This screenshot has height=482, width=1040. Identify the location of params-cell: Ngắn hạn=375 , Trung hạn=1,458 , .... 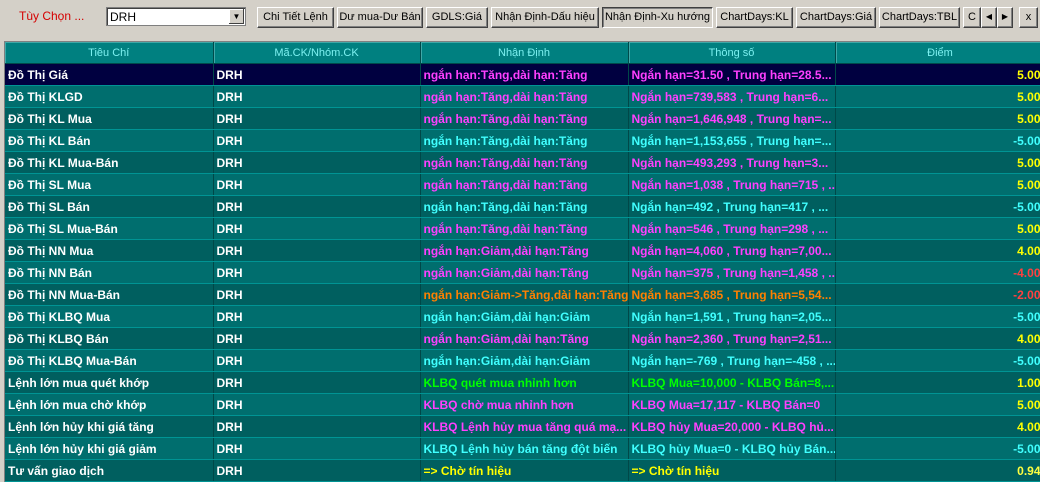
(732, 272).